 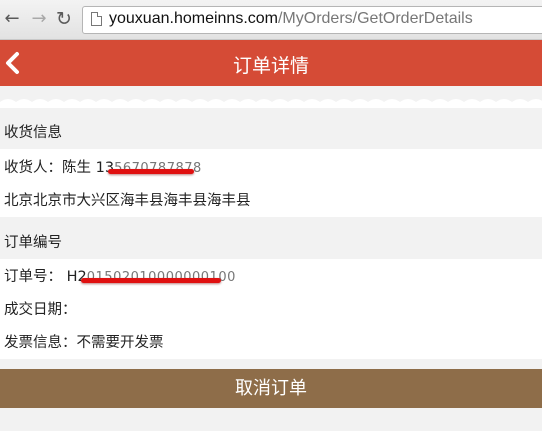 I want to click on forward-arrow-icon: →, so click(x=39, y=19).